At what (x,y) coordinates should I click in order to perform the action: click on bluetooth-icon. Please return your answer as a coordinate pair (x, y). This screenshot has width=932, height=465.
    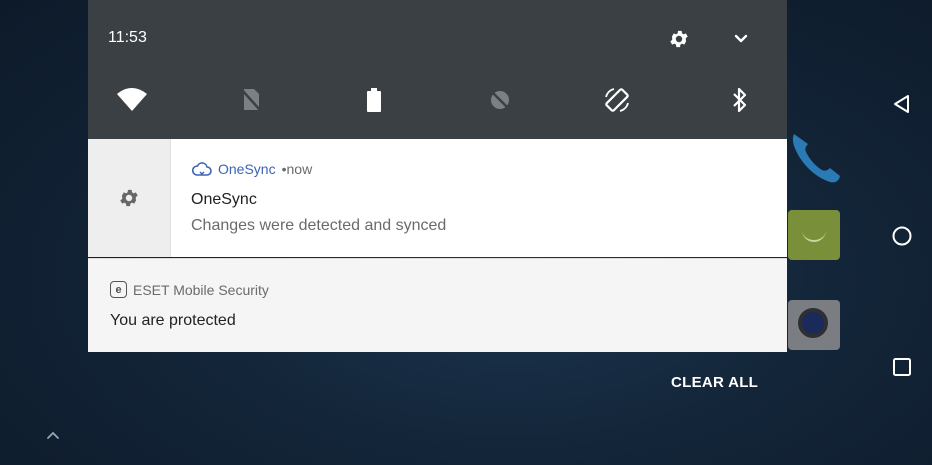
    Looking at the image, I should click on (740, 100).